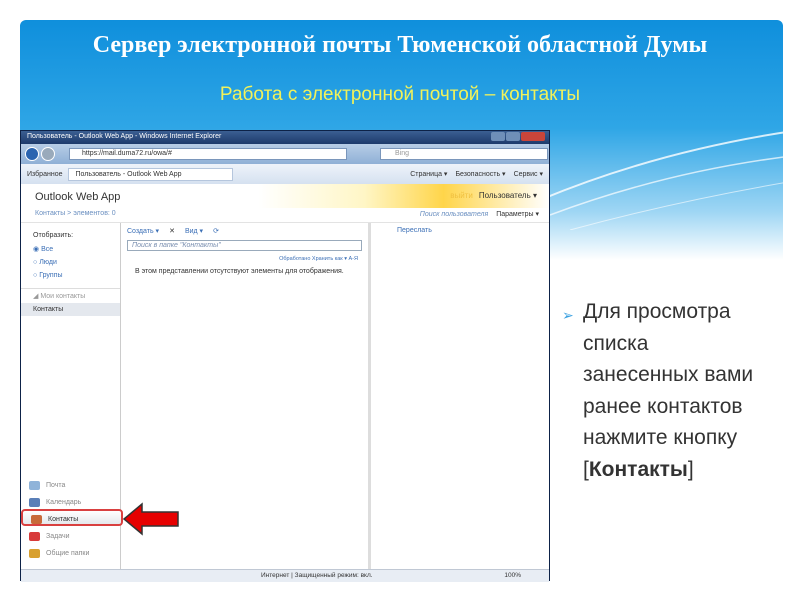  What do you see at coordinates (464, 154) in the screenshot?
I see `search-field: Bing` at bounding box center [464, 154].